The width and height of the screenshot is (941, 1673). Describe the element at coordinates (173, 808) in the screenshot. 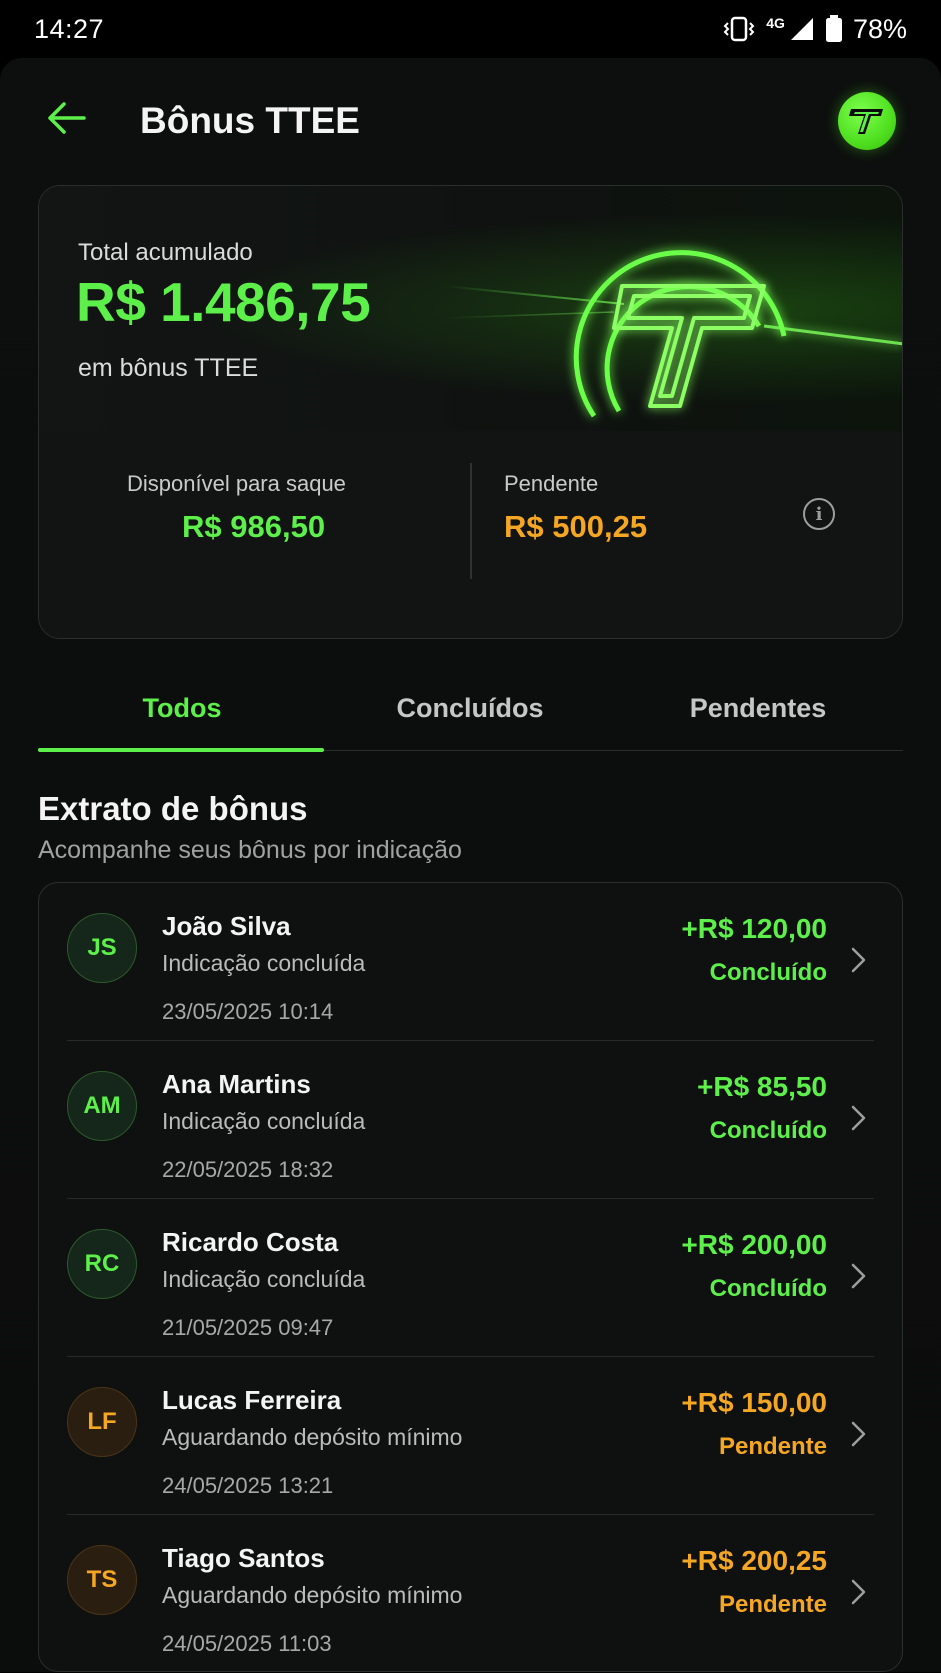

I see `section-title: Extrato de bônus` at that location.